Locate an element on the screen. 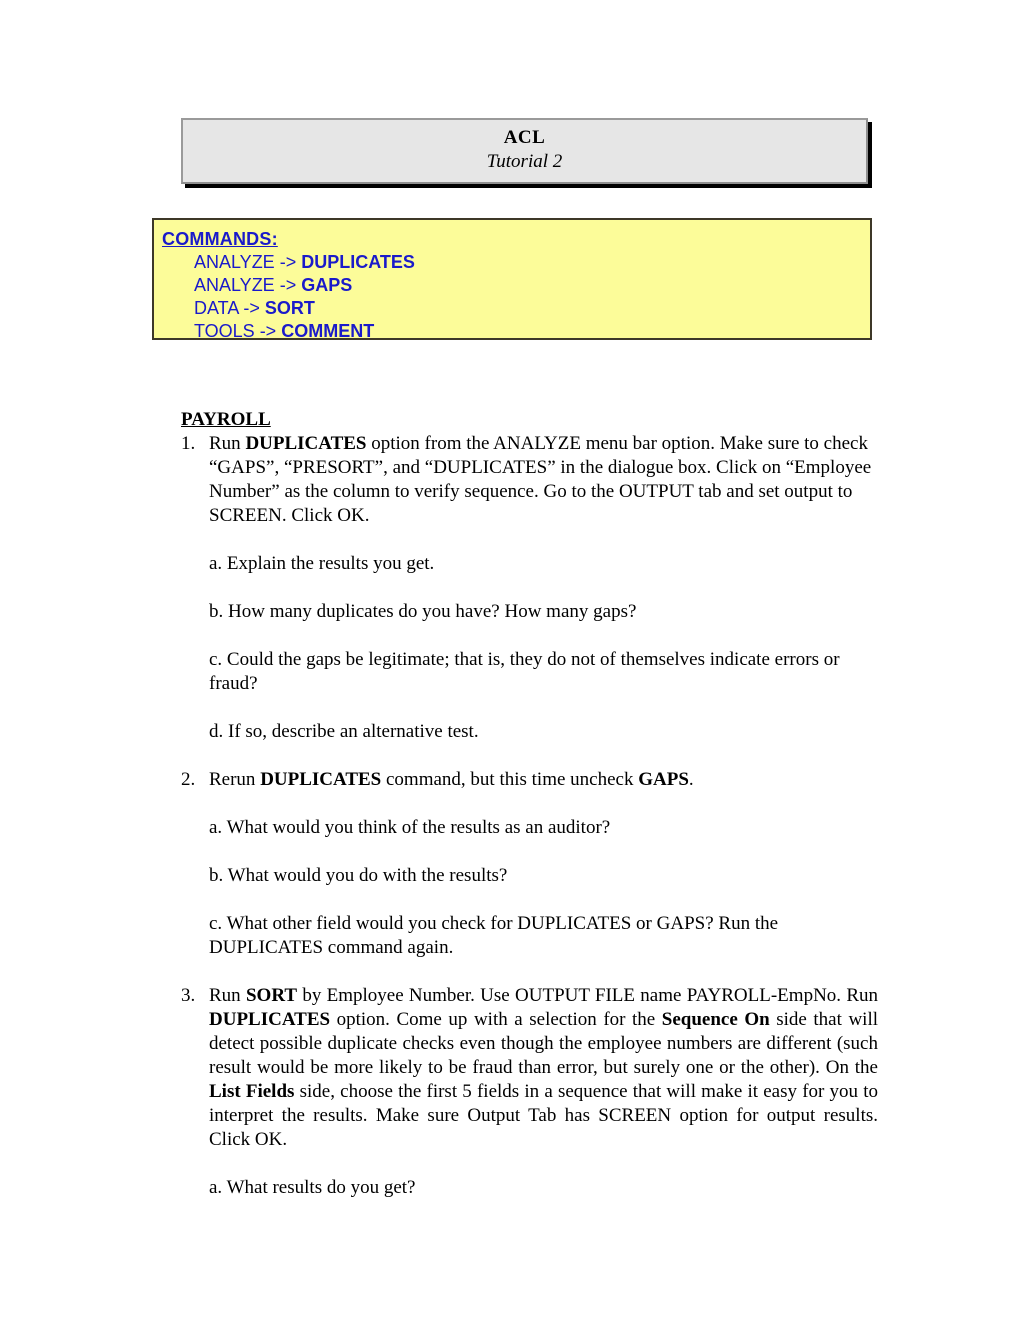  sub-item: a. Explain the results you get. is located at coordinates (322, 563).